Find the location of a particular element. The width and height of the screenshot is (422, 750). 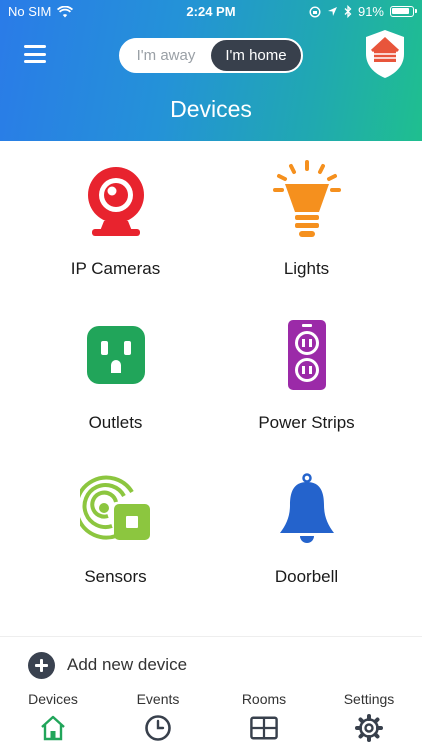

tab-devices: Devices is located at coordinates (53, 715).